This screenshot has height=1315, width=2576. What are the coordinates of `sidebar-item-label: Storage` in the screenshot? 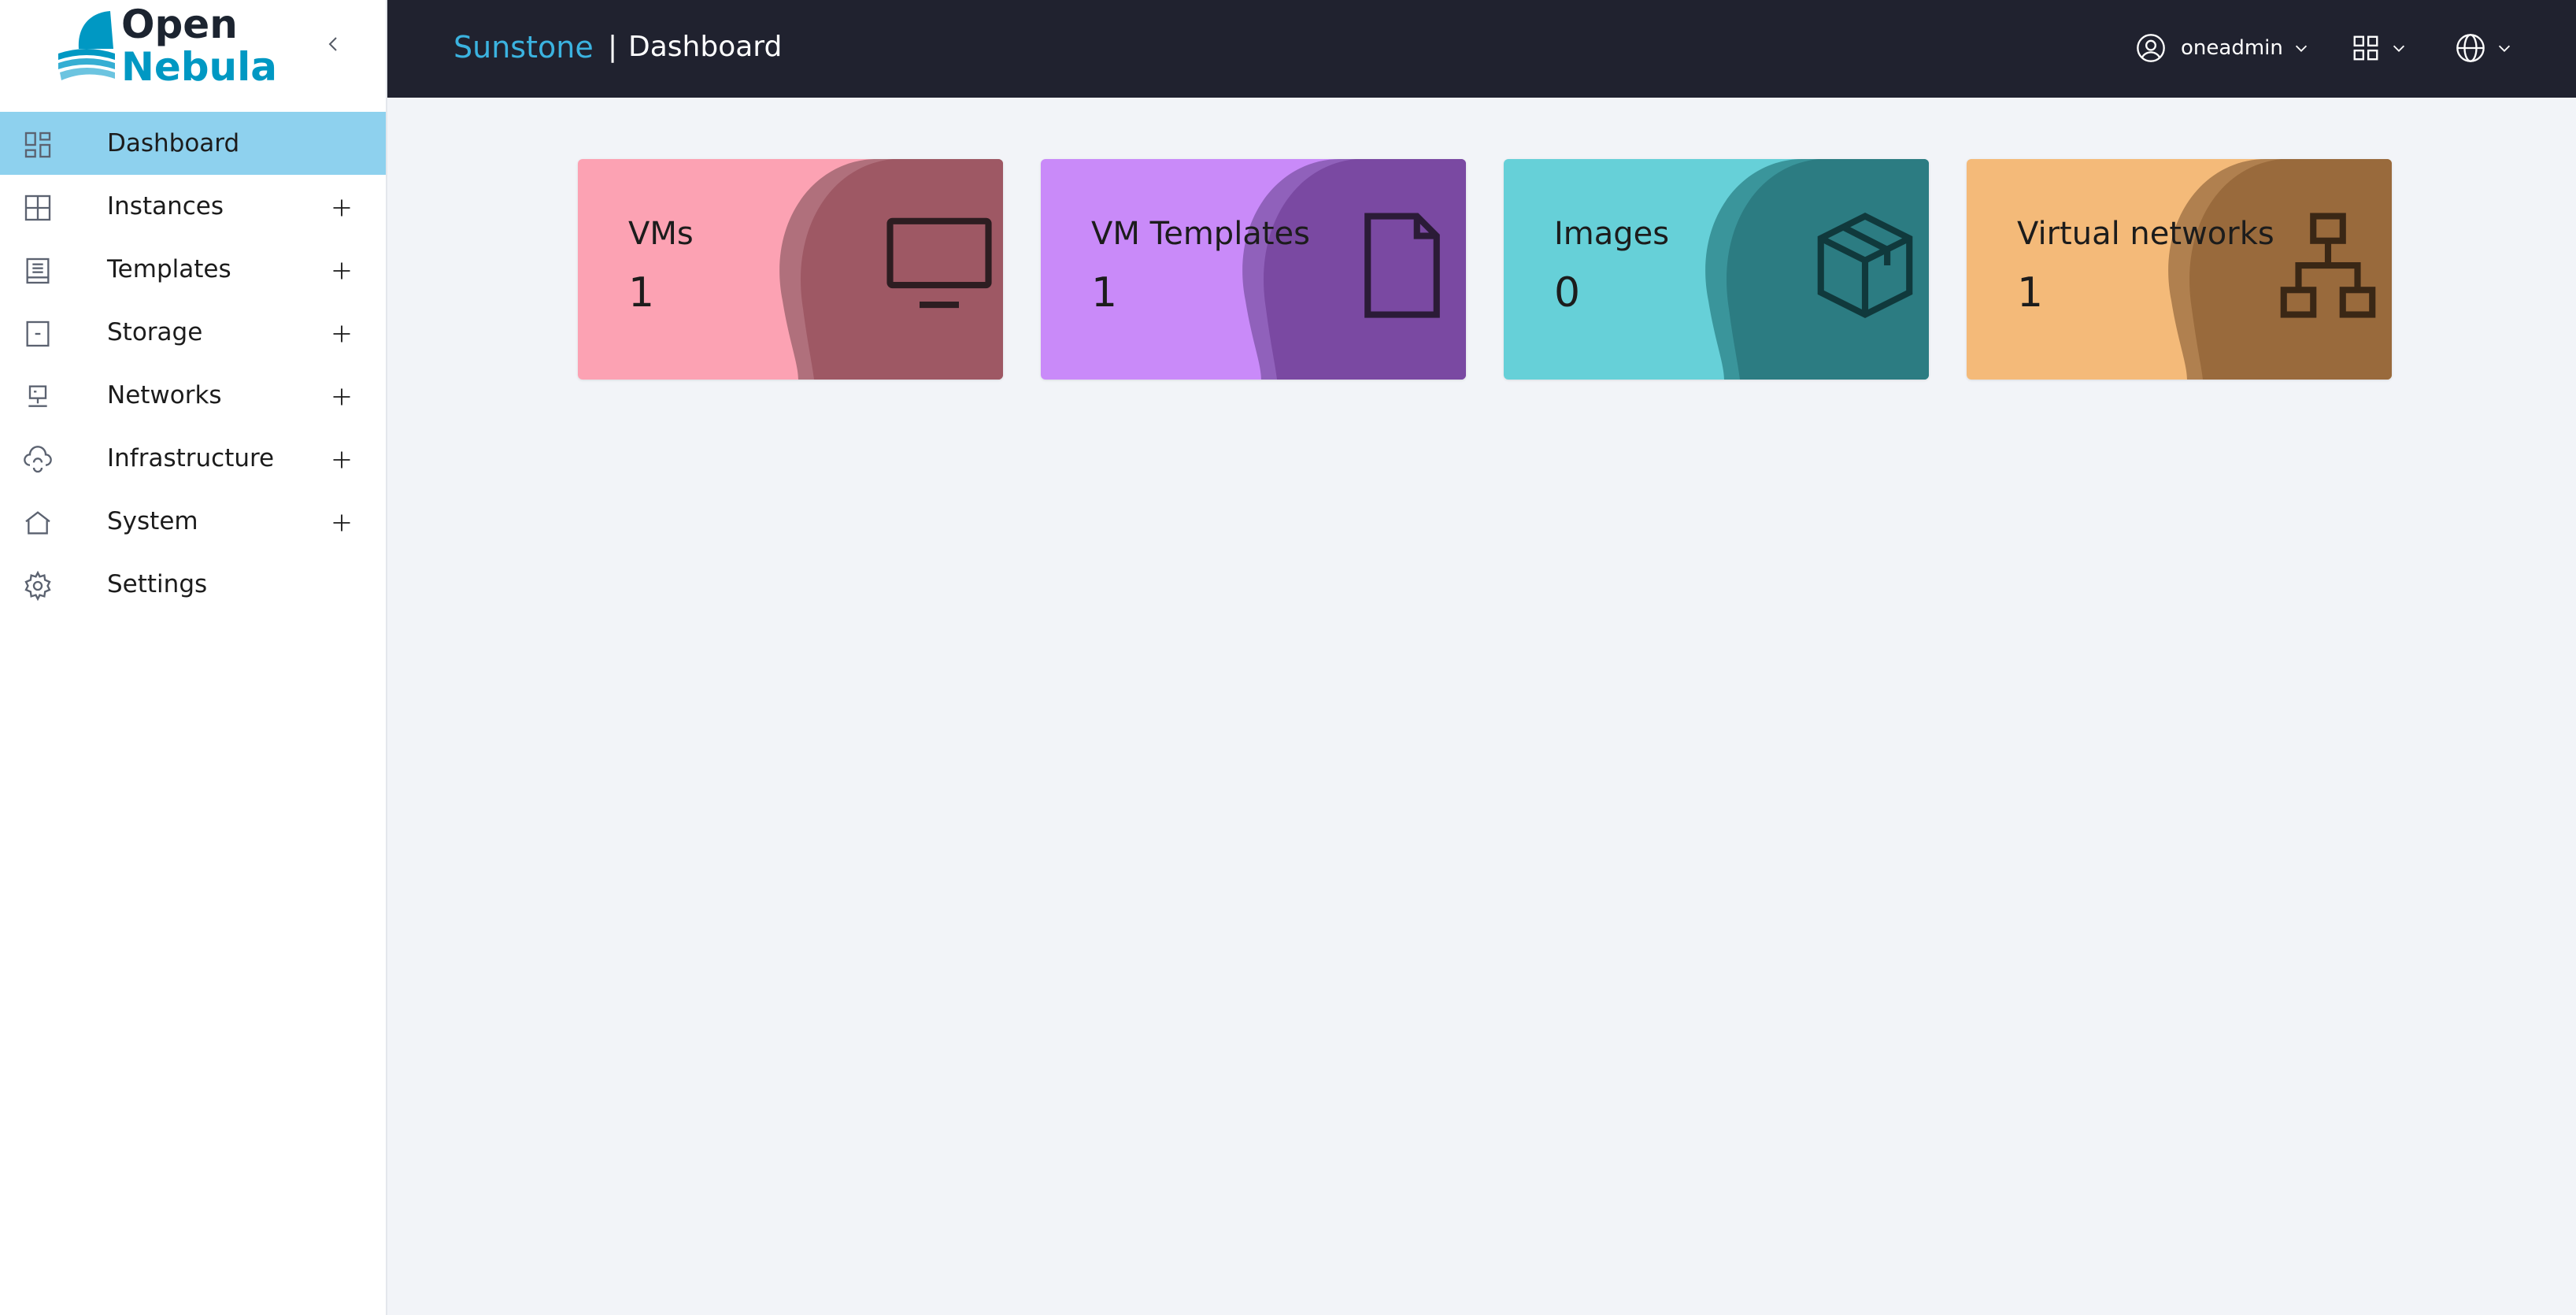 It's located at (155, 332).